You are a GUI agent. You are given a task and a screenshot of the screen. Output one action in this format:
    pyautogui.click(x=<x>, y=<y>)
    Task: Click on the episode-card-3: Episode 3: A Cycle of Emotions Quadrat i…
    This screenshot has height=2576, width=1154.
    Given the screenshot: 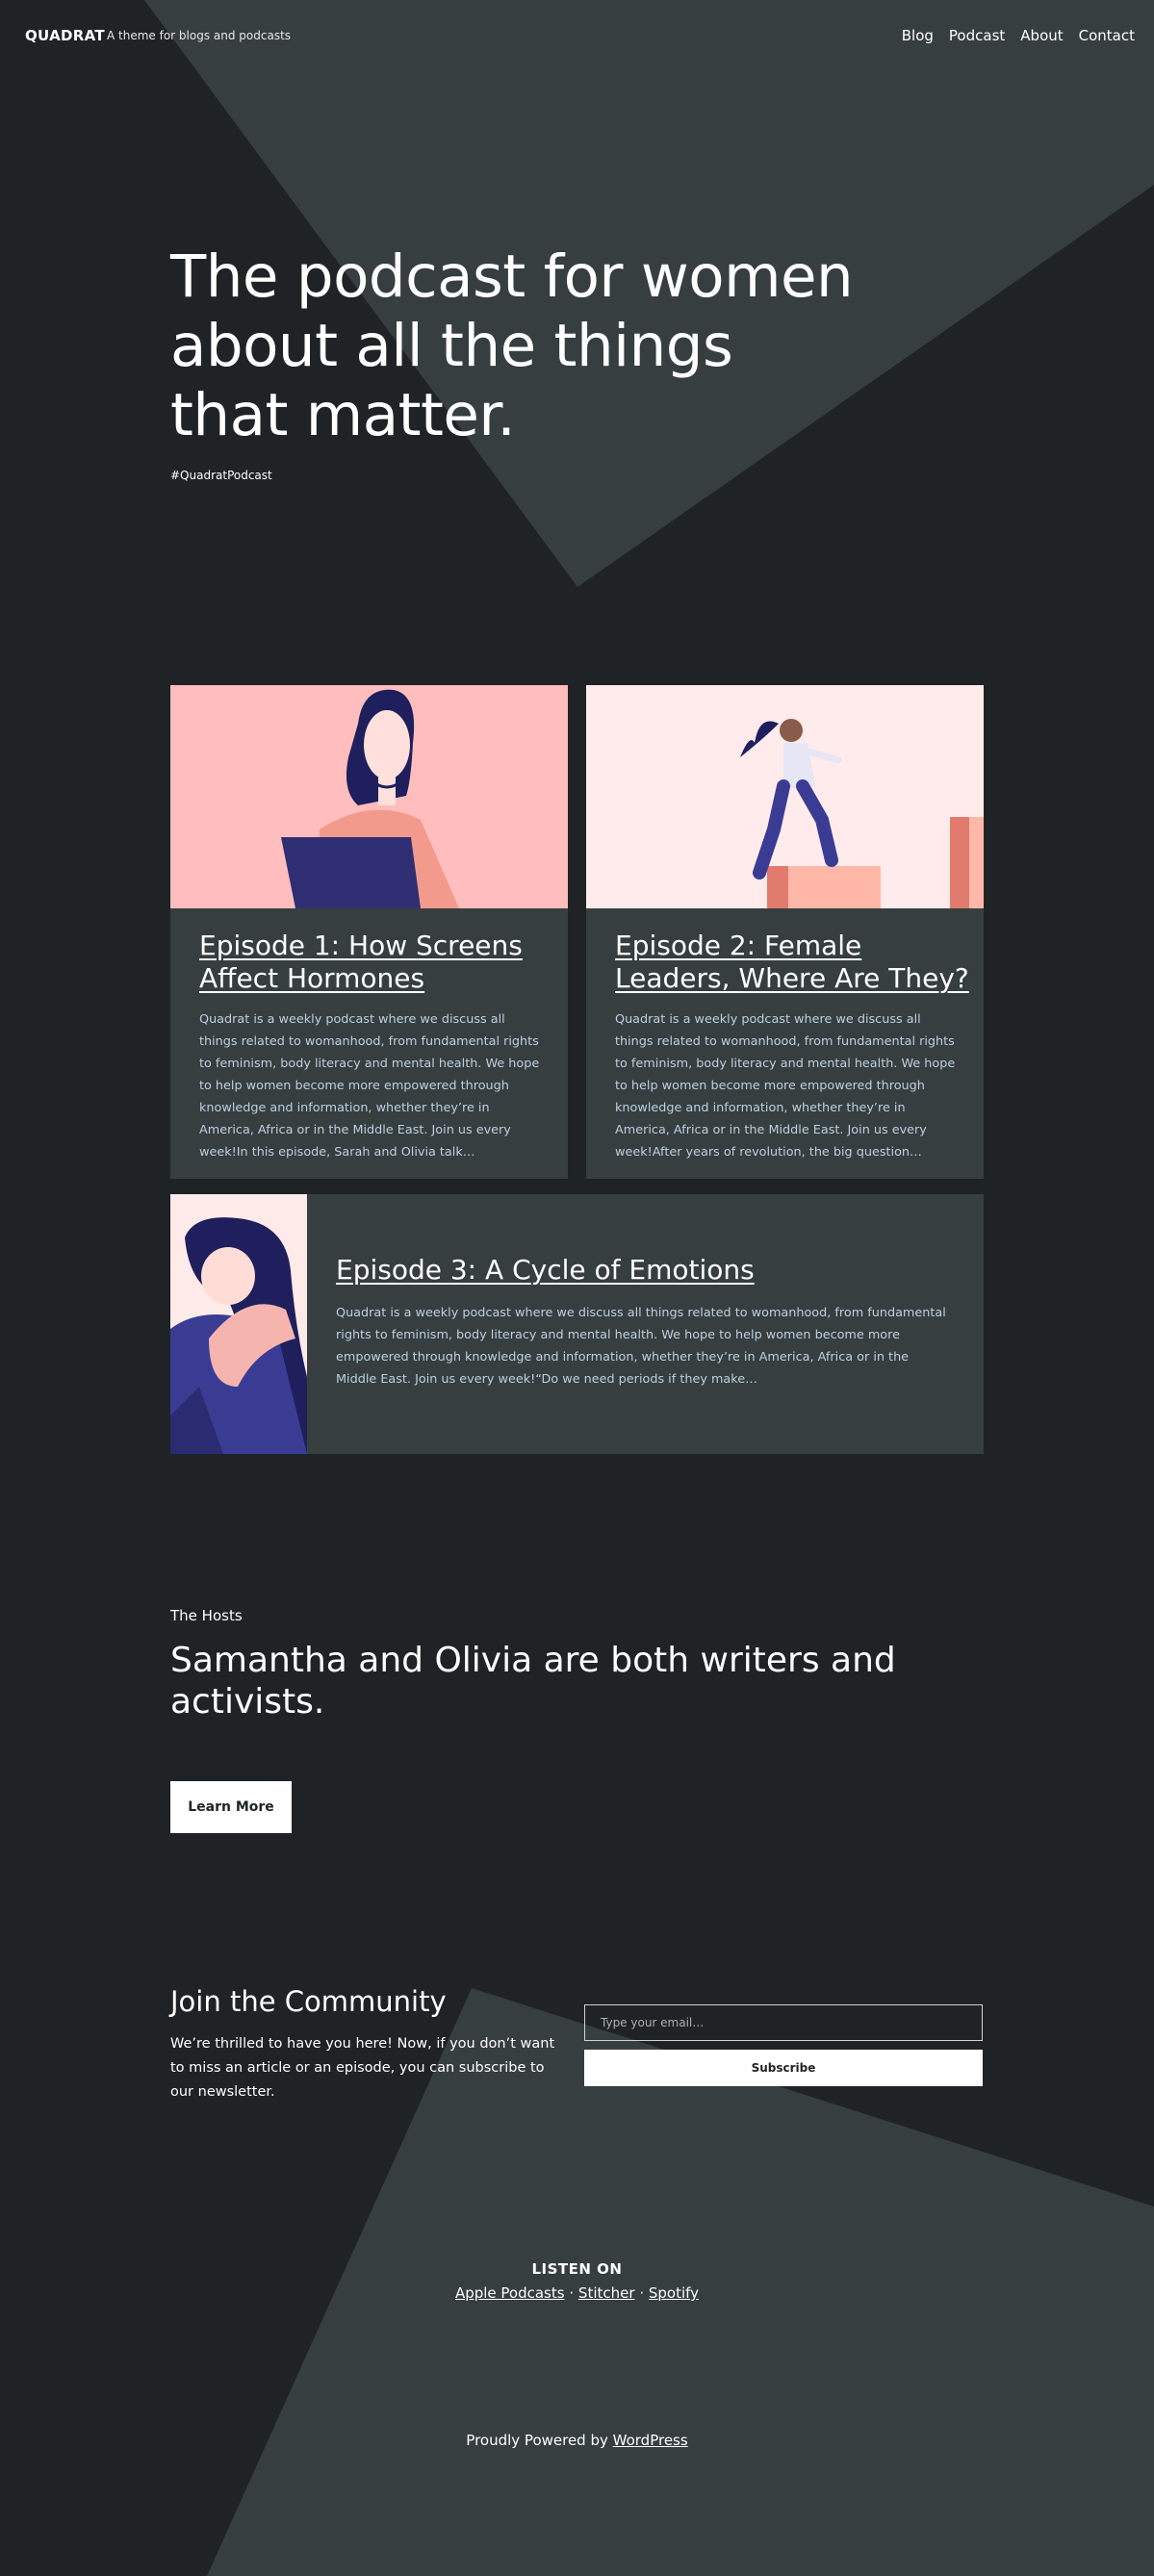 What is the action you would take?
    pyautogui.click(x=577, y=1324)
    